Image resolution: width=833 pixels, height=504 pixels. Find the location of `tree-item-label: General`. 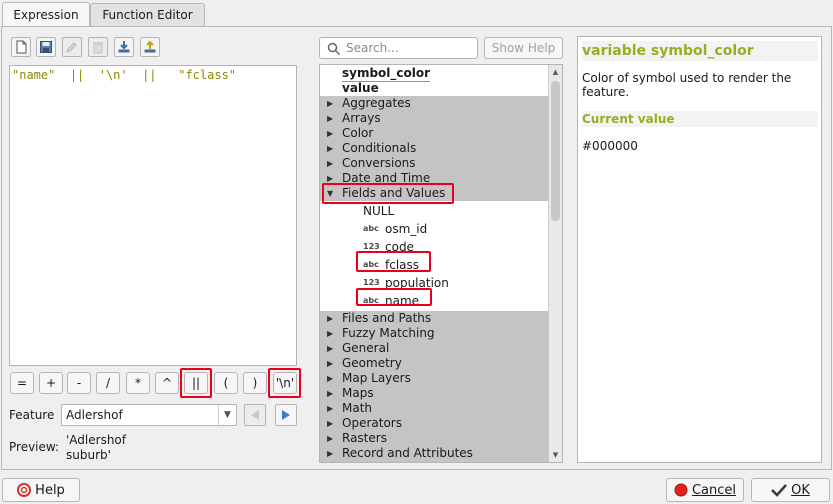

tree-item-label: General is located at coordinates (366, 348).